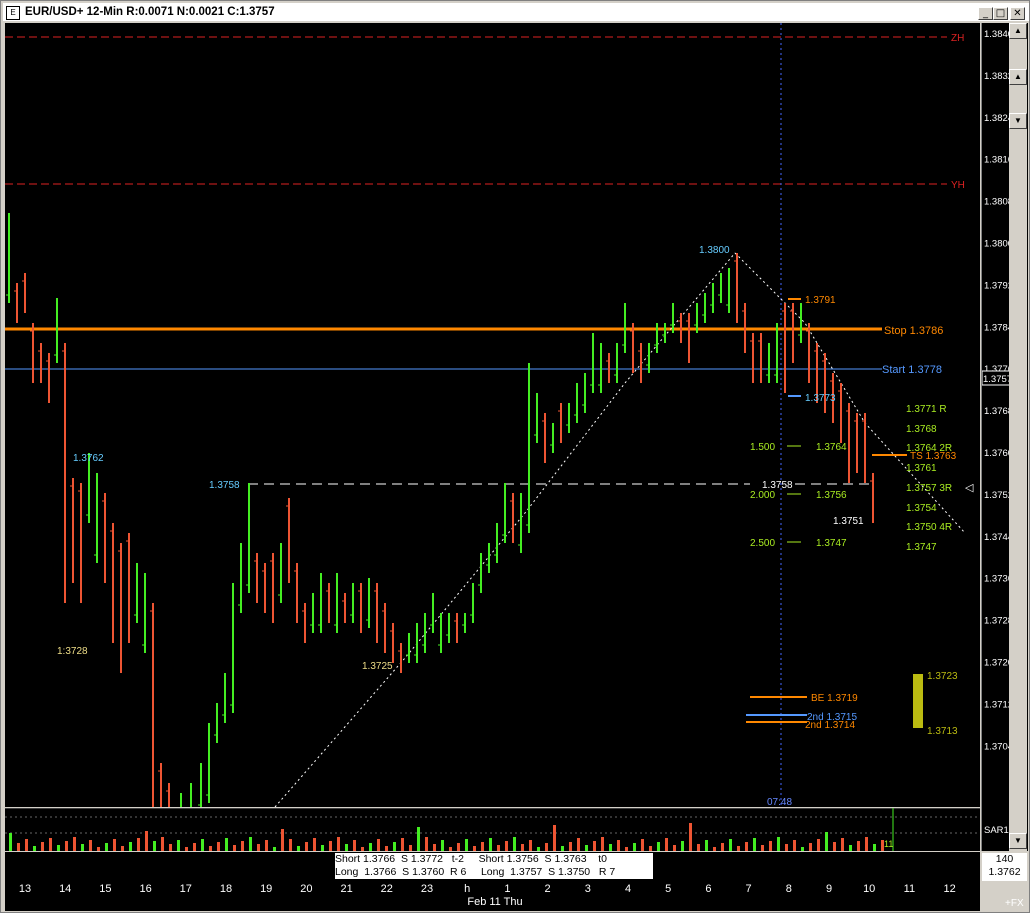  I want to click on price-tick-label: 1.3752, so click(997, 495).